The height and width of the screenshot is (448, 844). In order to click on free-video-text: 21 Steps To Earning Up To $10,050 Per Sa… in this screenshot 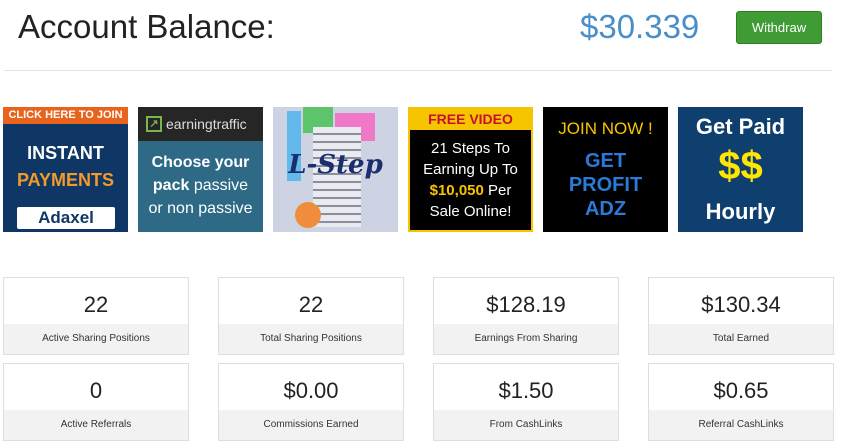, I will do `click(470, 180)`.